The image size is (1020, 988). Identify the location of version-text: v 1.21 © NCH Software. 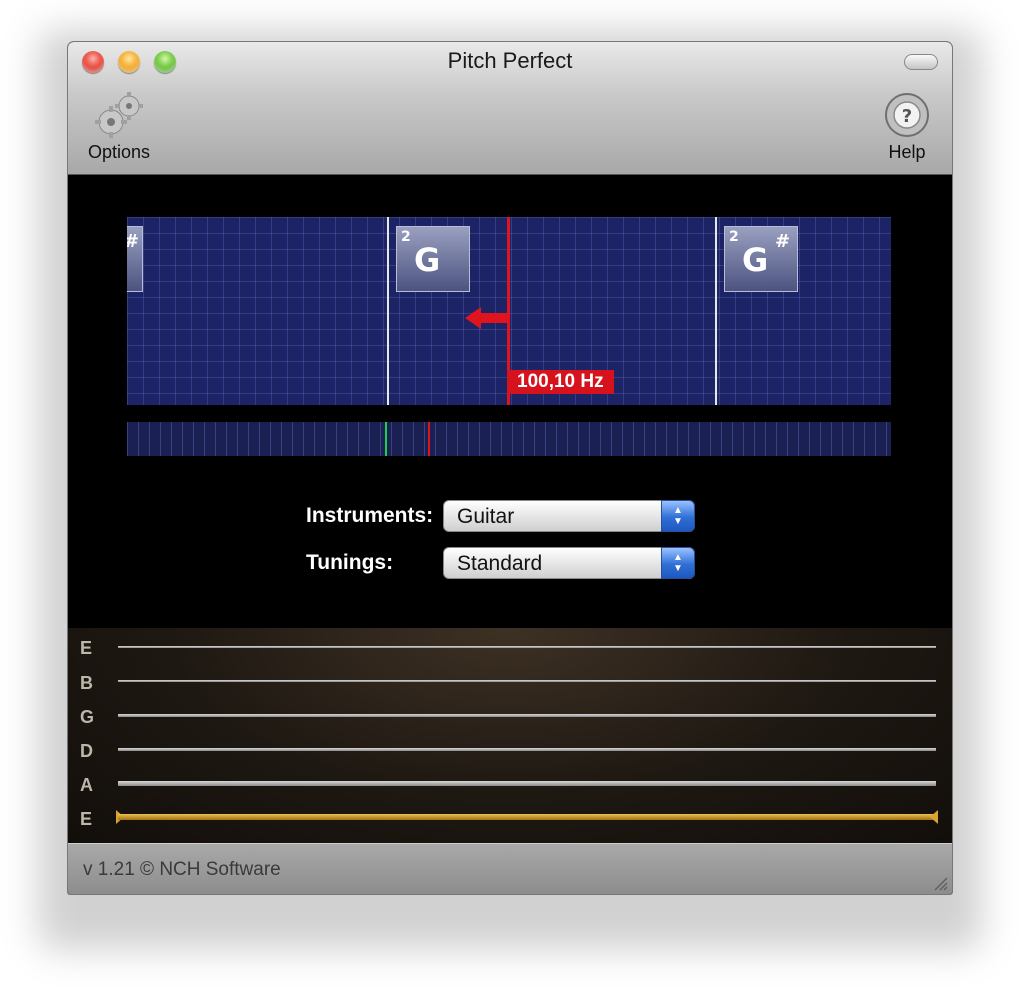
(182, 869).